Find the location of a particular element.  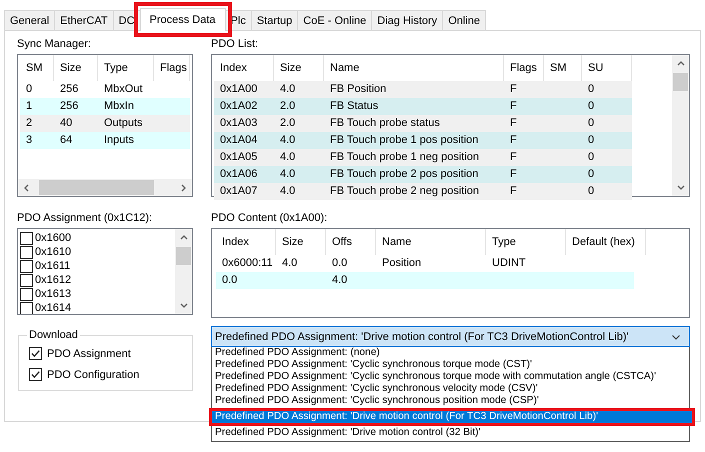

table-cell-text: FB Position is located at coordinates (358, 89).